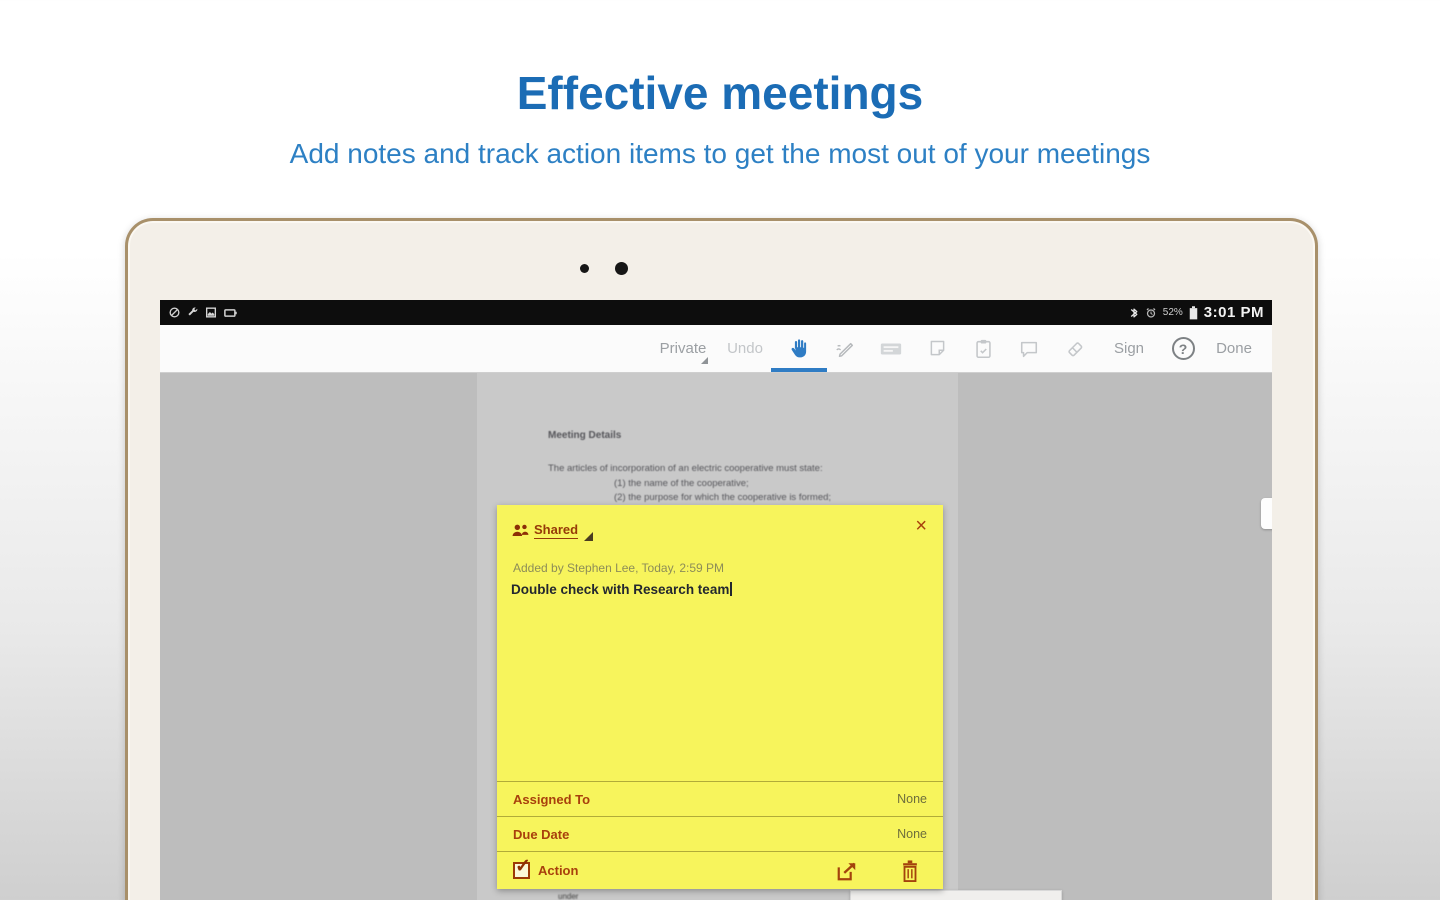  I want to click on typewriter-icon, so click(891, 348).